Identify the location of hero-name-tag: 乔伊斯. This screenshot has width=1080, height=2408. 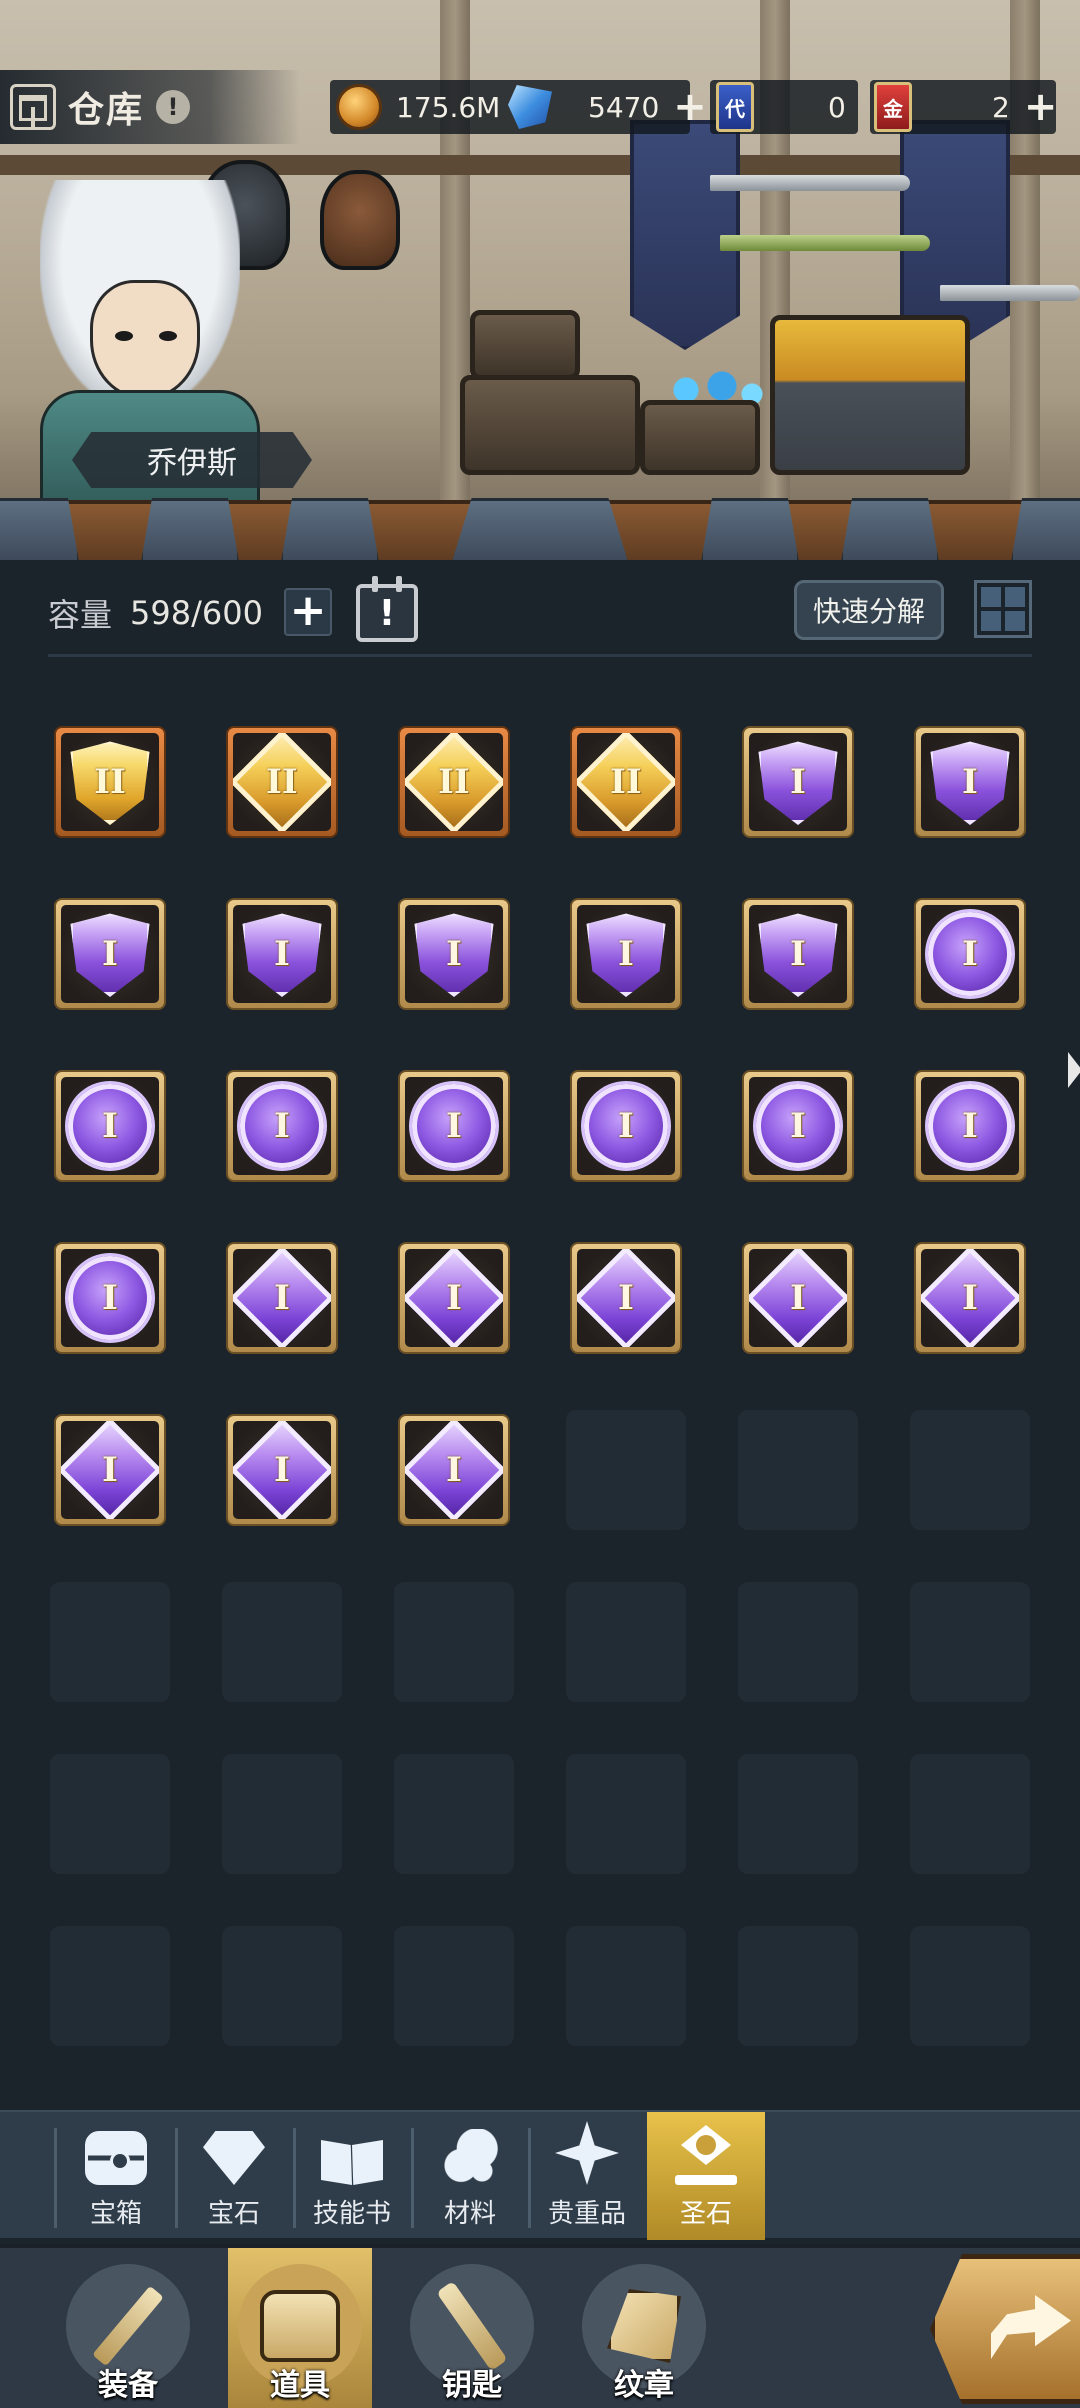
(192, 460).